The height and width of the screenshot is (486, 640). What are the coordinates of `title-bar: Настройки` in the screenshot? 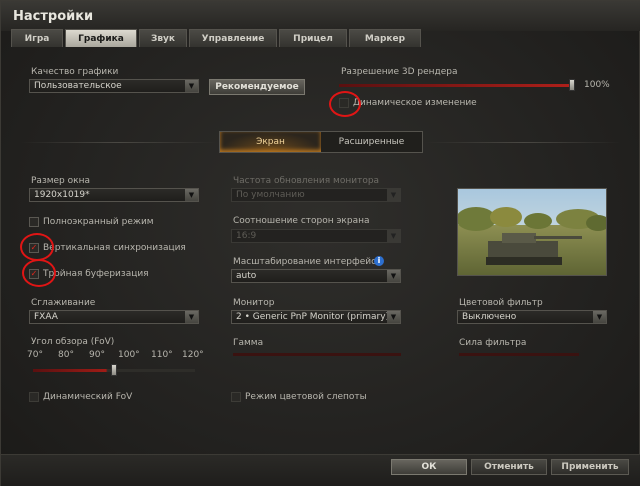 It's located at (320, 16).